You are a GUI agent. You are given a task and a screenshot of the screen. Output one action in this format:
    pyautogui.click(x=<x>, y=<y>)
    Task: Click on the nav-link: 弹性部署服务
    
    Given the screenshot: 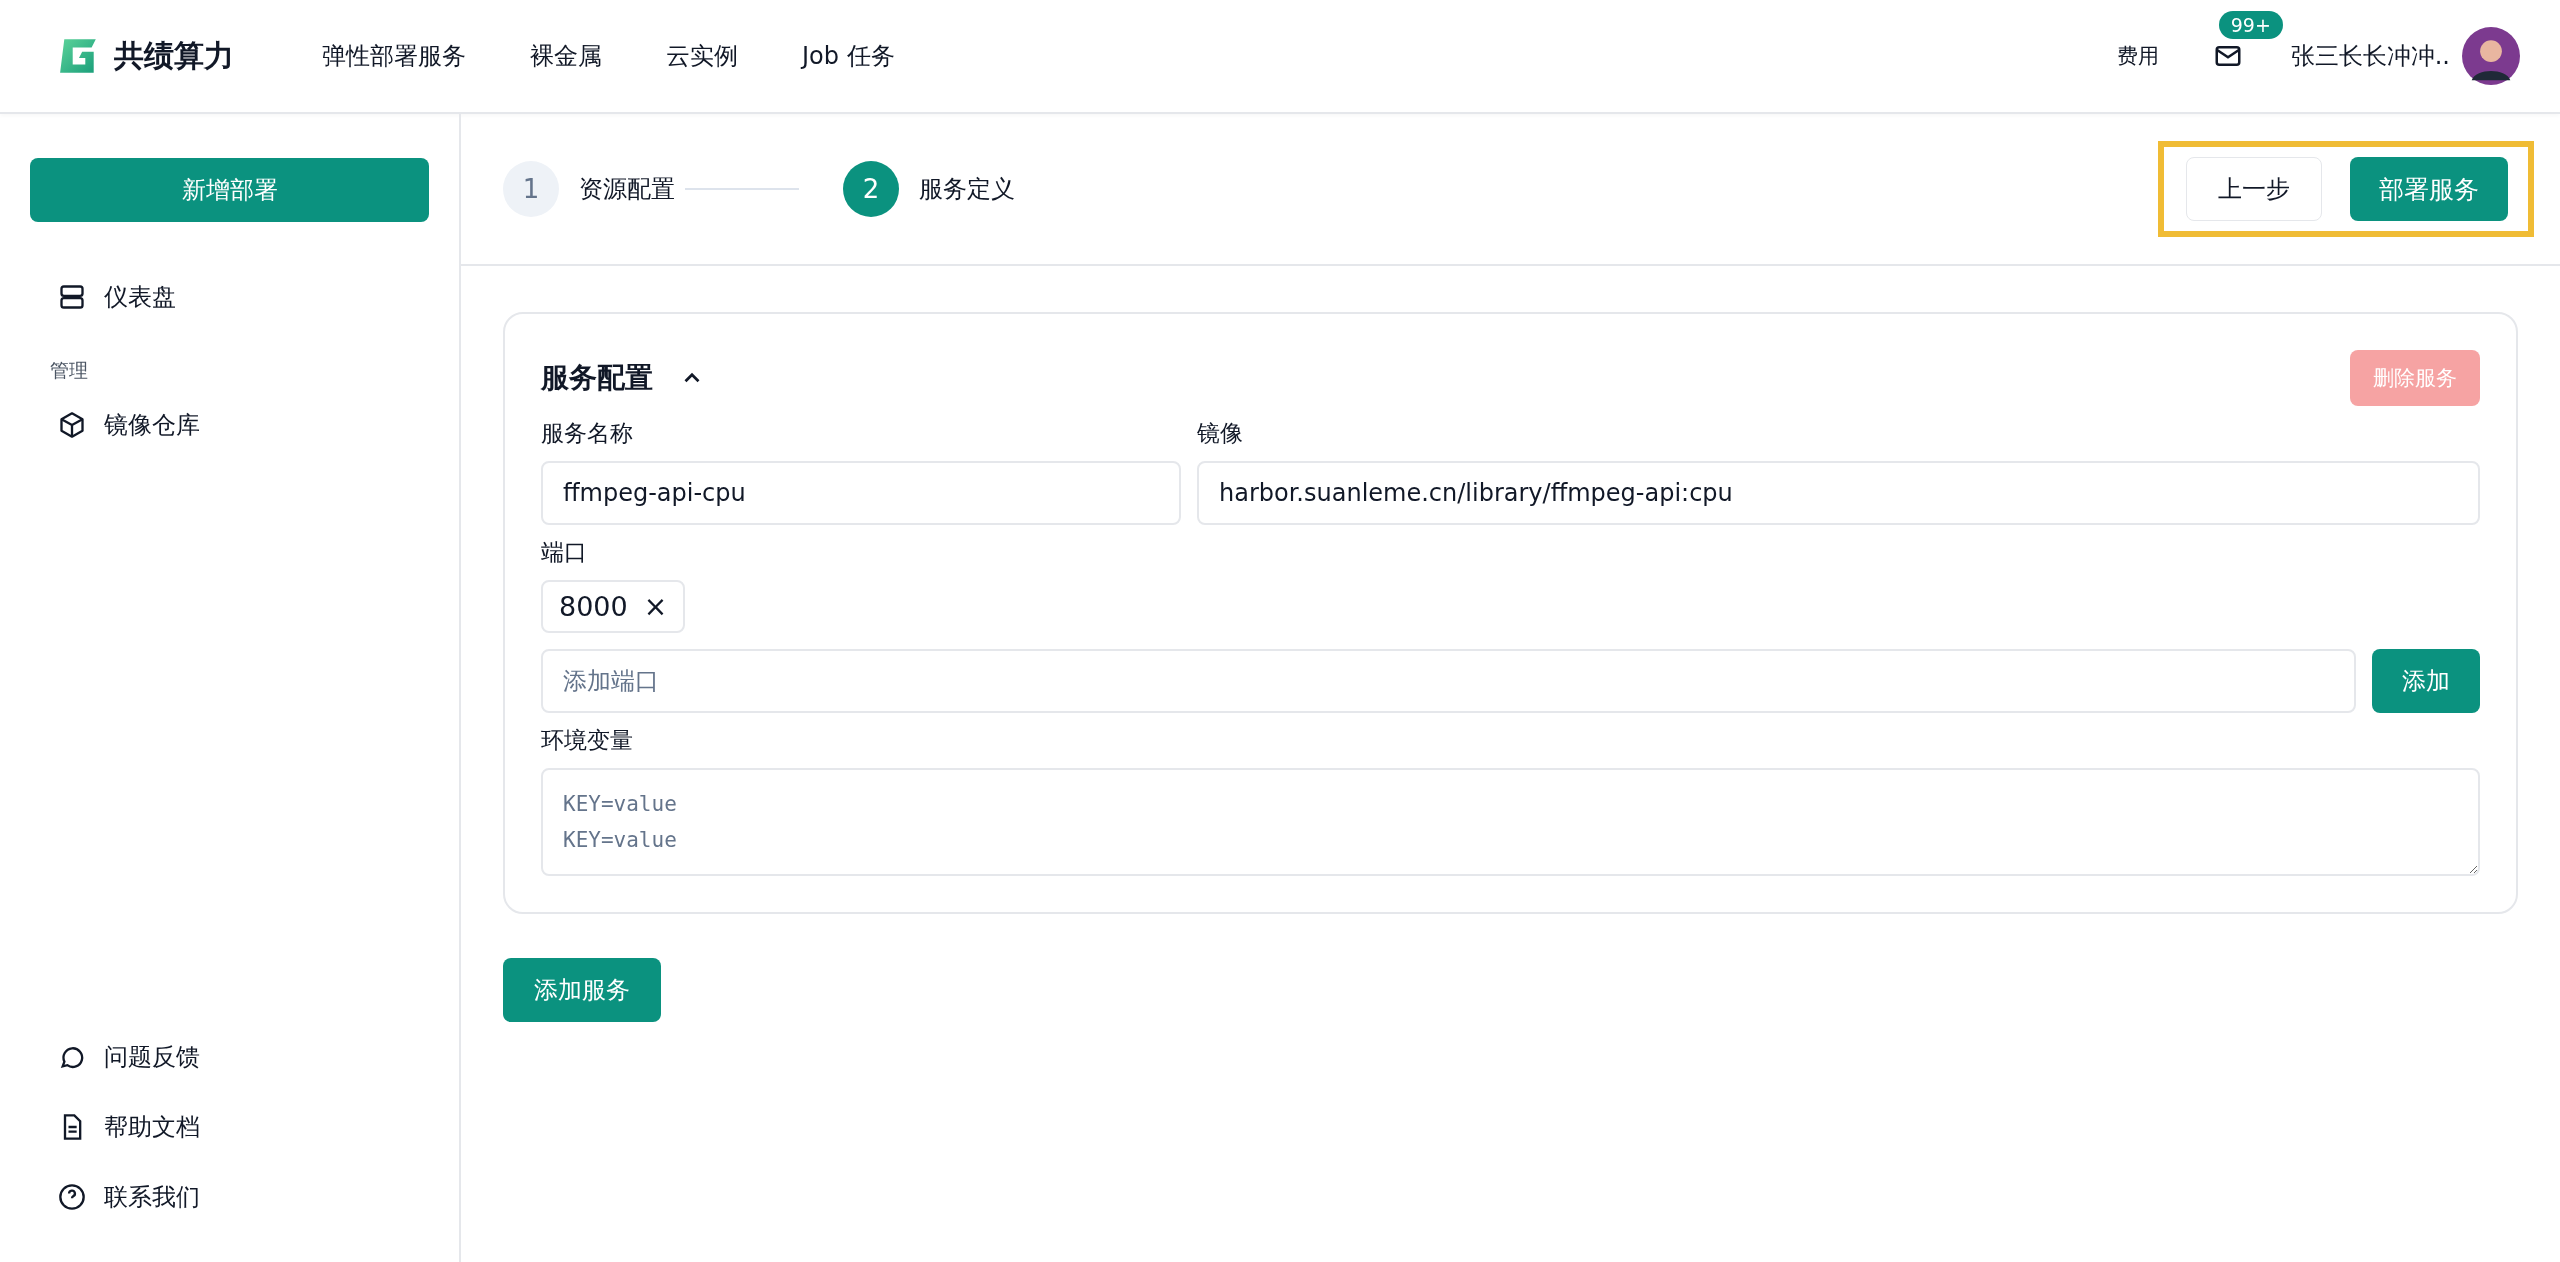 What is the action you would take?
    pyautogui.click(x=394, y=56)
    